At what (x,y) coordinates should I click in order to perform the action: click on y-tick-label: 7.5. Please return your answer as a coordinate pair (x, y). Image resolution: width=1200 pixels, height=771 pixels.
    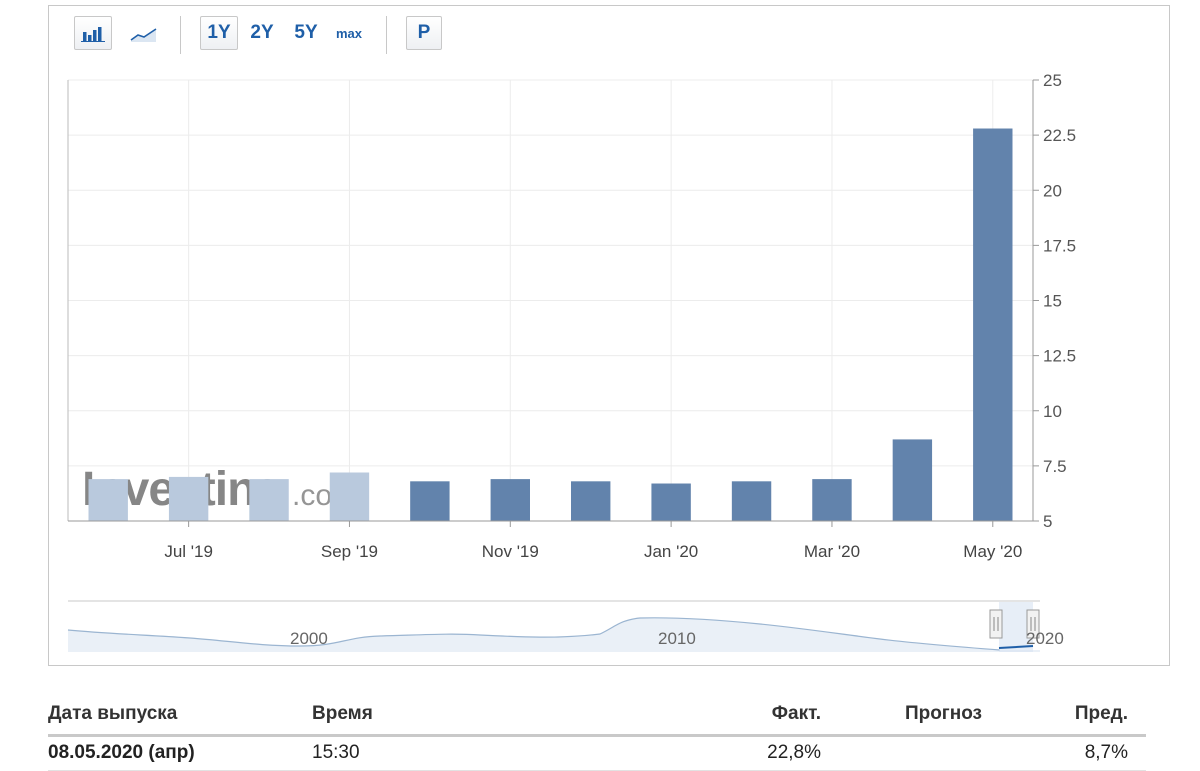
    Looking at the image, I should click on (1055, 466).